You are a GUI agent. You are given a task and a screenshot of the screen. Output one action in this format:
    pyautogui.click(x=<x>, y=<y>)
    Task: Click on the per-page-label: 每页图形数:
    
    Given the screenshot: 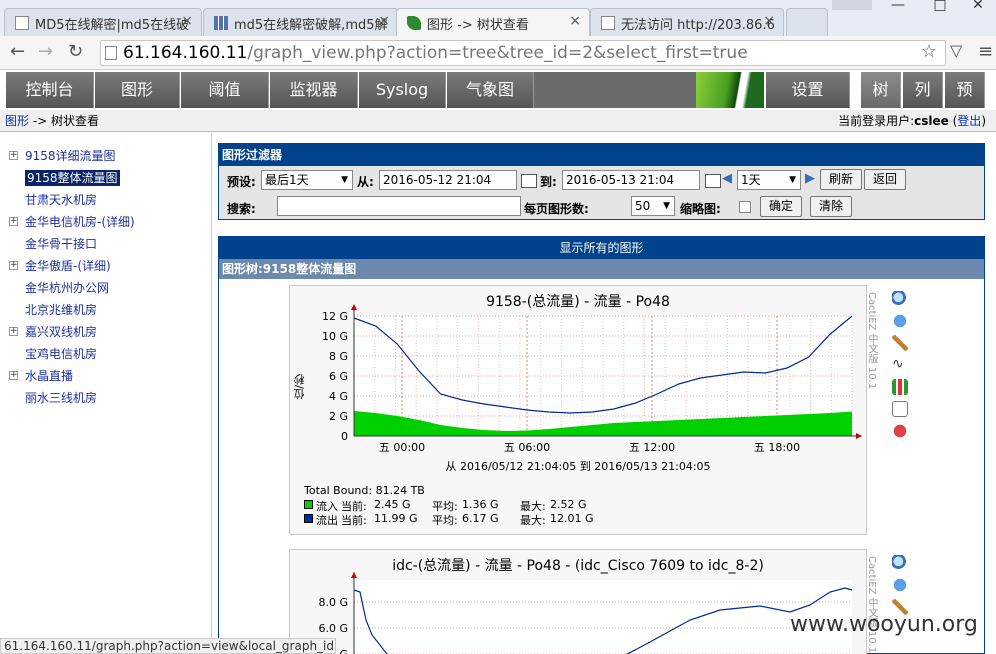 What is the action you would take?
    pyautogui.click(x=556, y=209)
    